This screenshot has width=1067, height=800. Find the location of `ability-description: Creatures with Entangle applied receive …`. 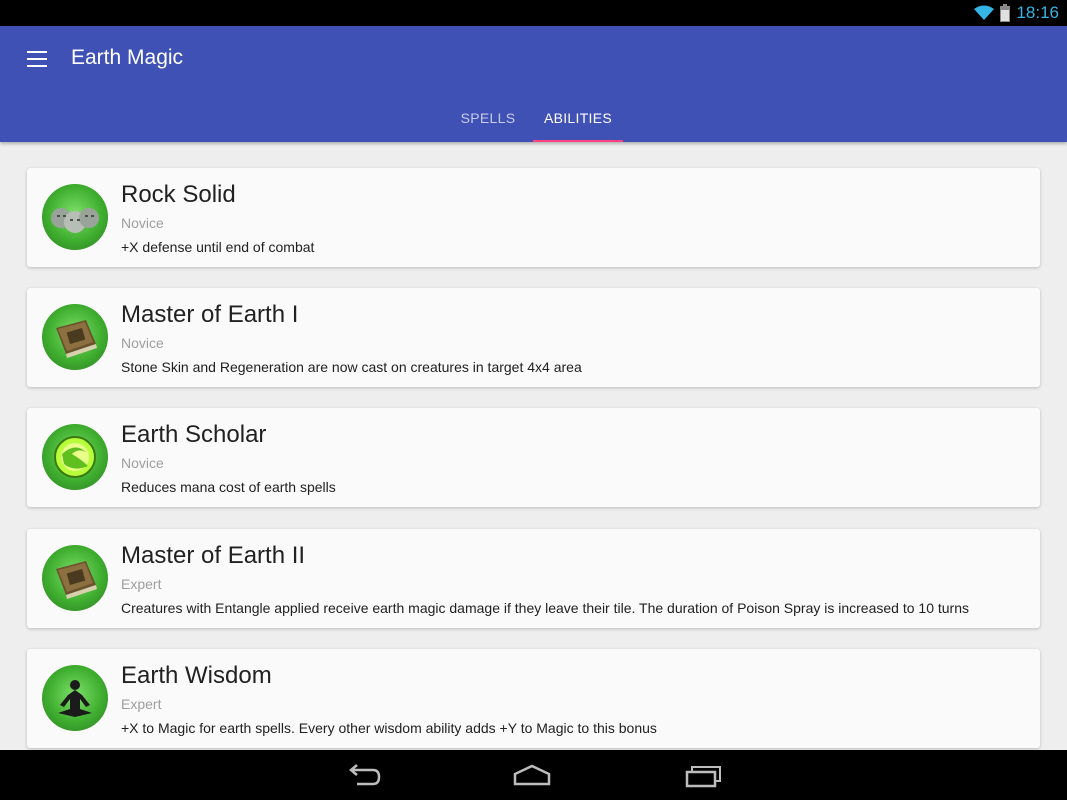

ability-description: Creatures with Entangle applied receive … is located at coordinates (545, 608).